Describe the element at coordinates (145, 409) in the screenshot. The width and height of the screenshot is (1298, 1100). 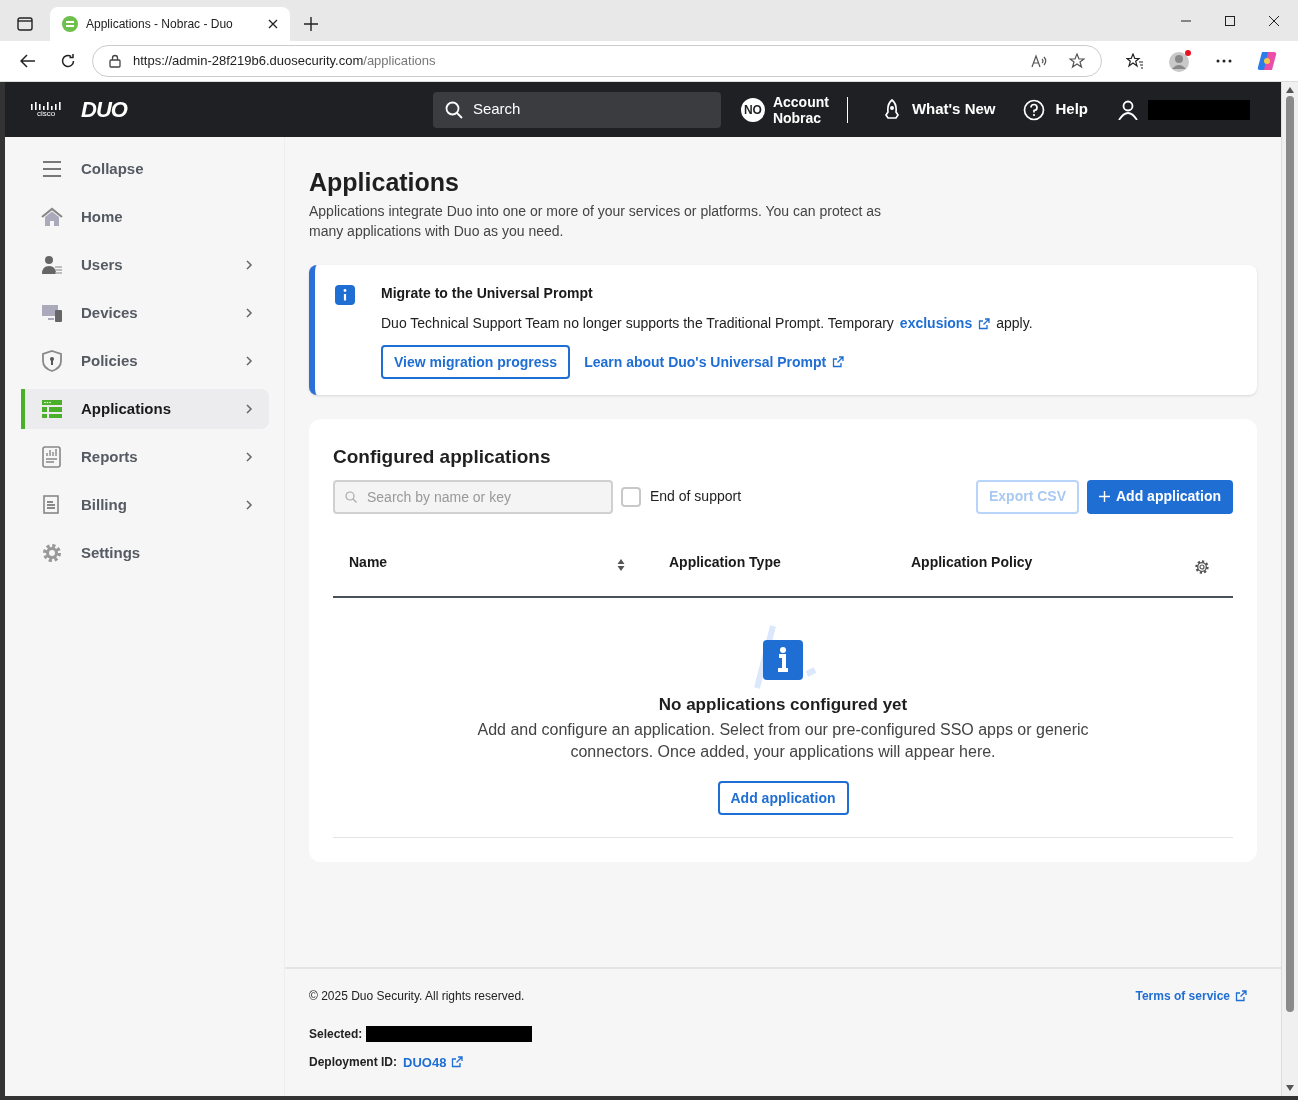
I see `sidebar-item: Applications` at that location.